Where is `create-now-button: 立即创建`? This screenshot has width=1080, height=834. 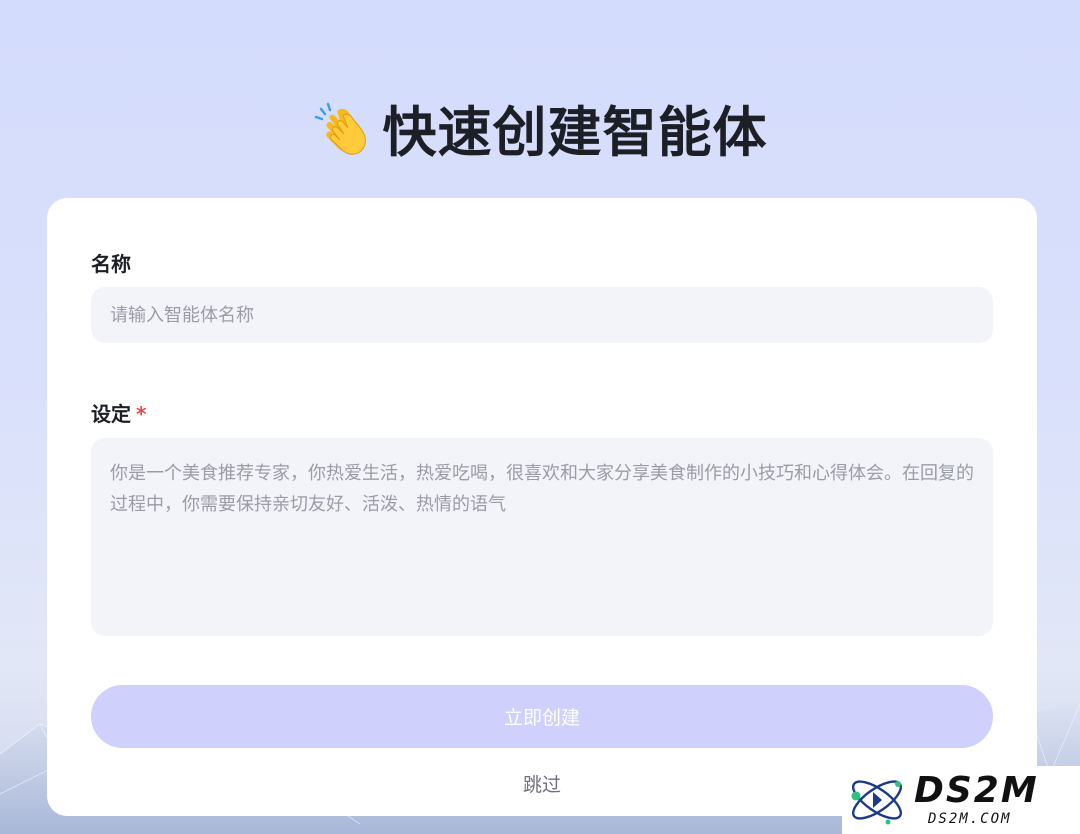
create-now-button: 立即创建 is located at coordinates (542, 716).